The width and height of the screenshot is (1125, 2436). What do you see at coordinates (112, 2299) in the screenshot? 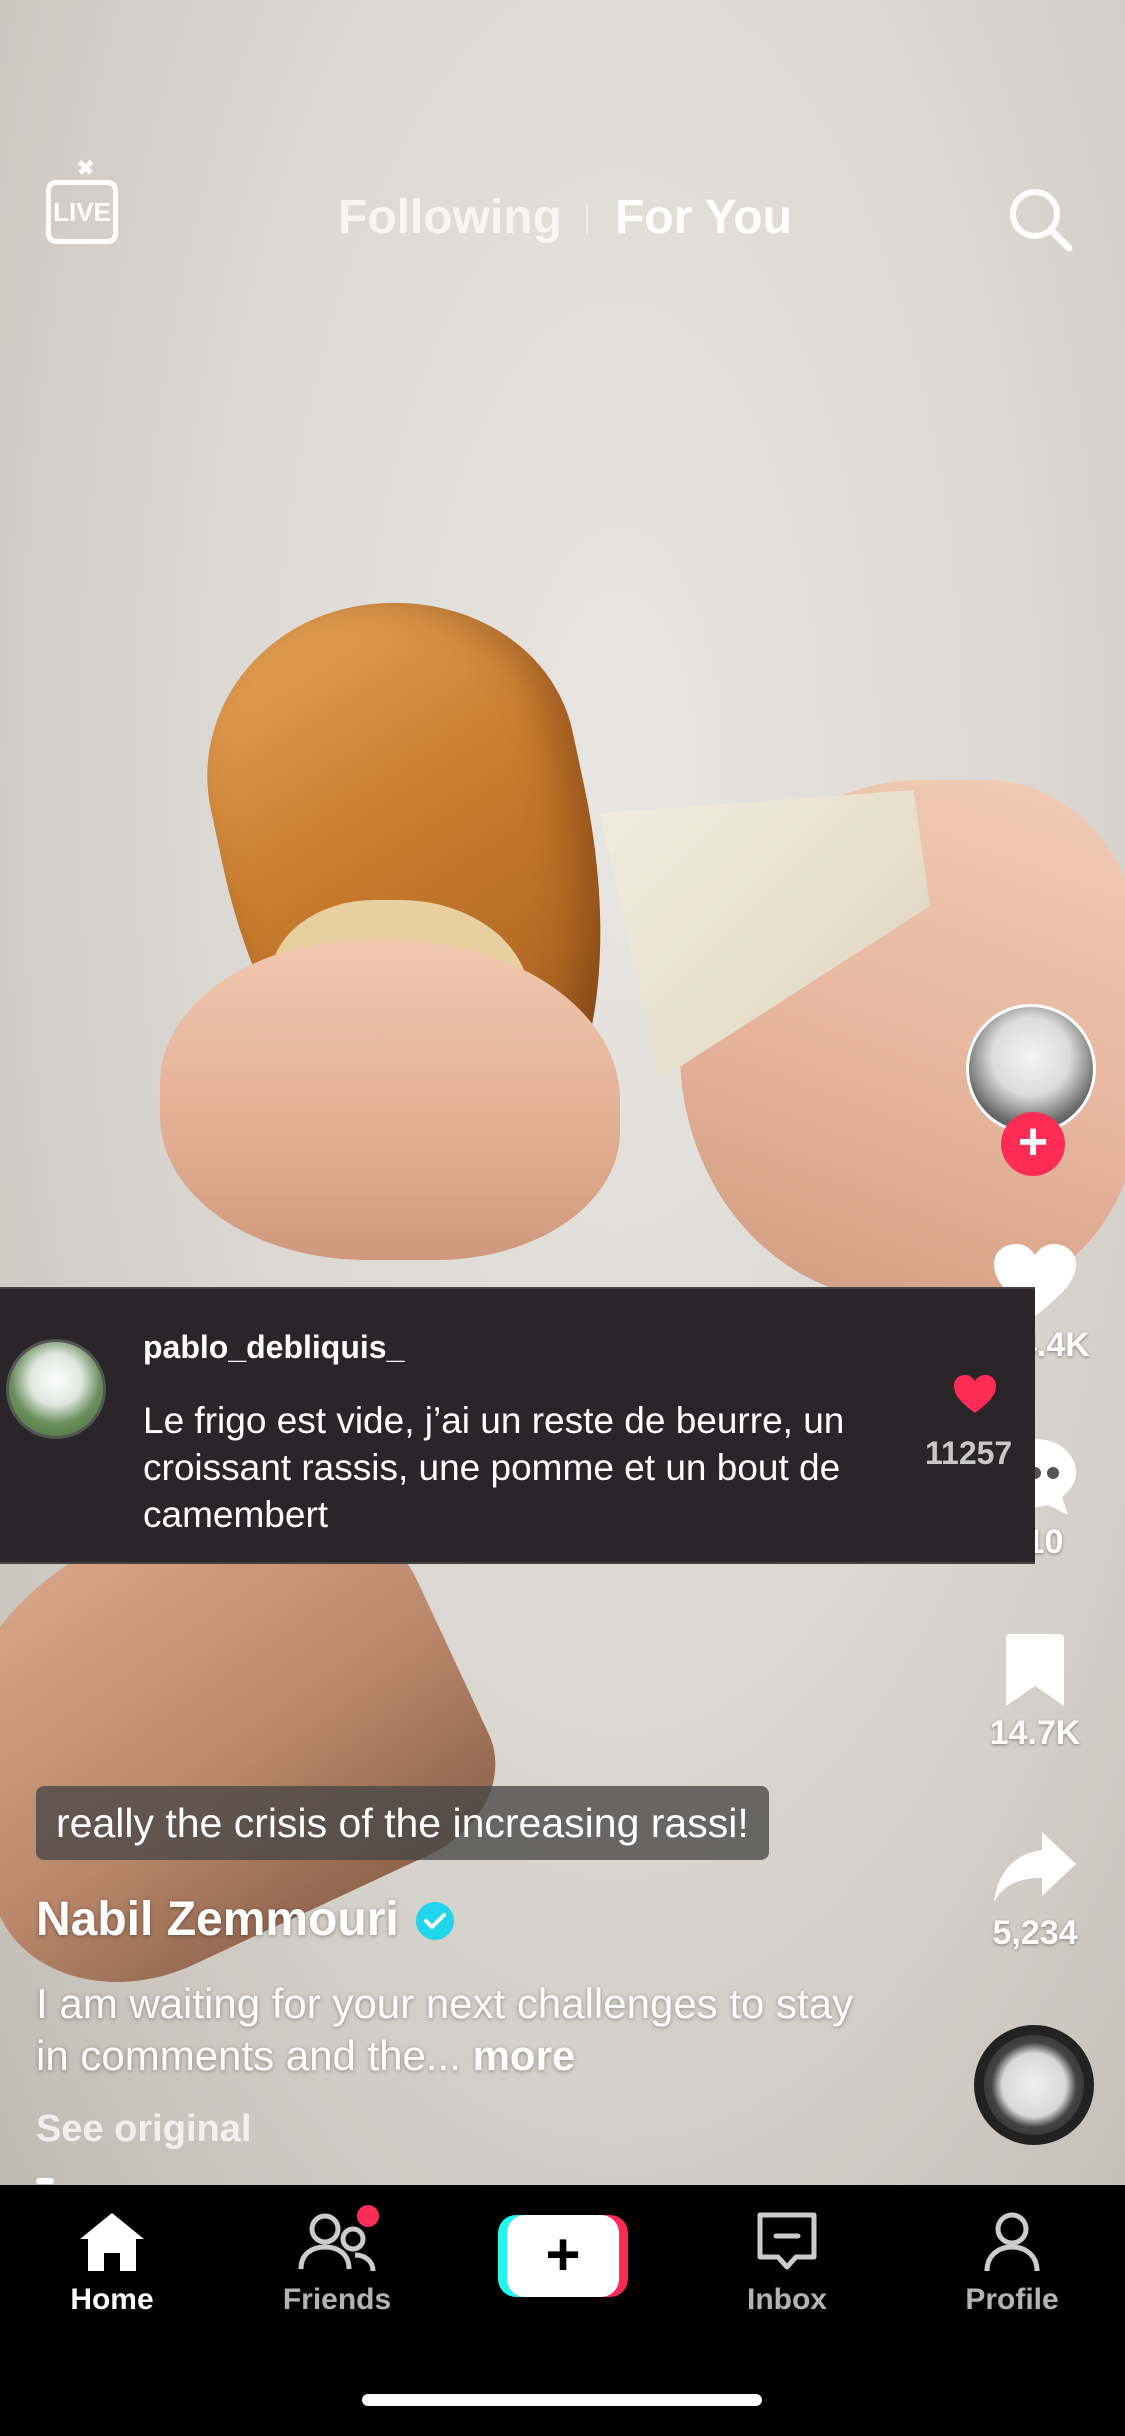
I see `nav-home-label: Home` at bounding box center [112, 2299].